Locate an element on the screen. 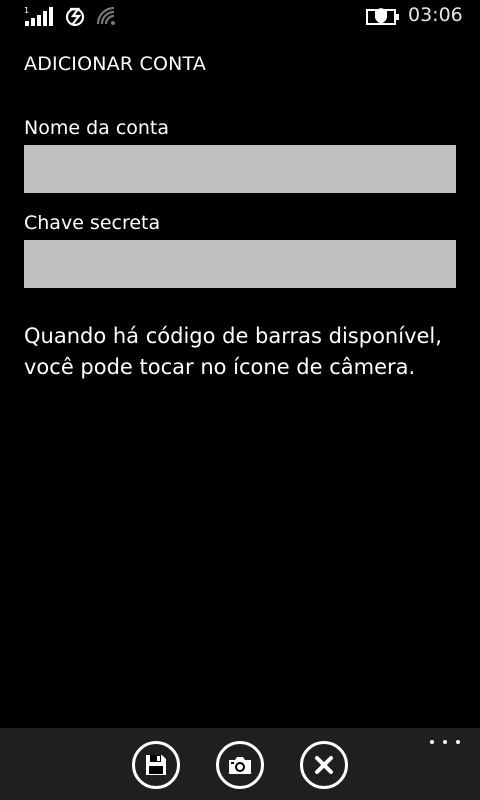 Image resolution: width=480 pixels, height=800 pixels. close-icon is located at coordinates (324, 765).